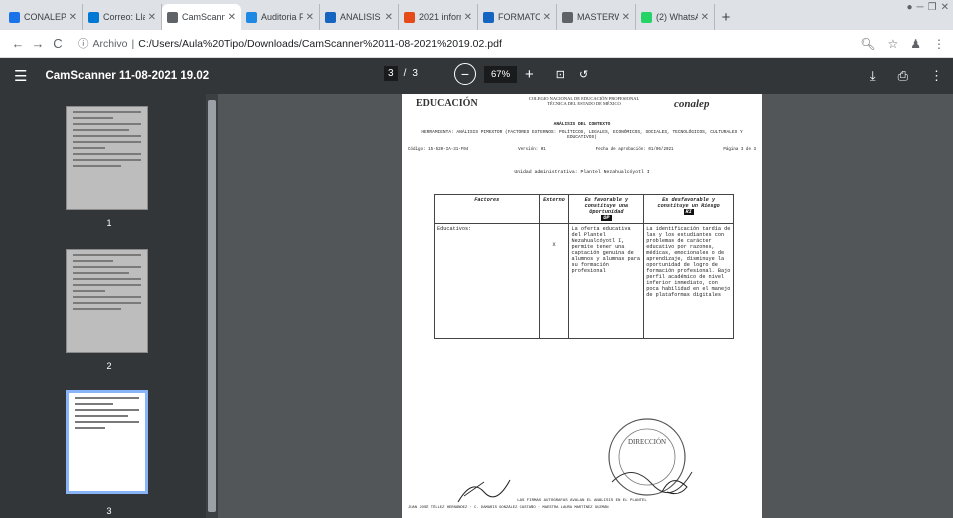  I want to click on browser-tab: Auditoria Fo✕, so click(280, 17).